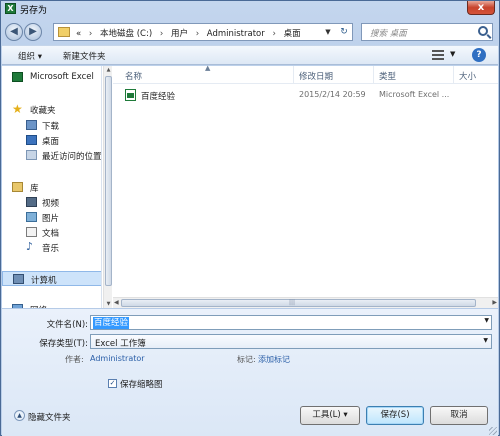 The height and width of the screenshot is (436, 500). I want to click on hide-folders-label: 隐藏文件夹, so click(49, 417).